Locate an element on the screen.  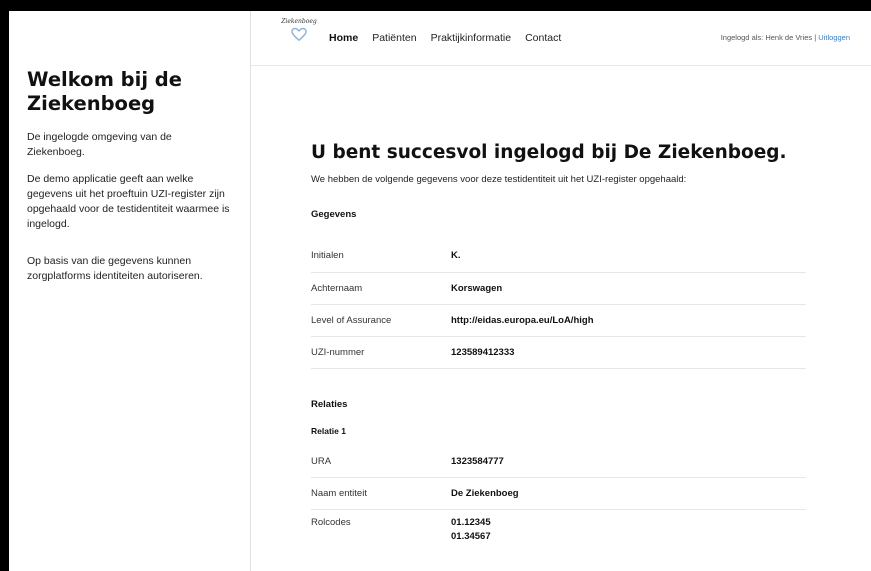
table-row: Initialen K. is located at coordinates (558, 256).